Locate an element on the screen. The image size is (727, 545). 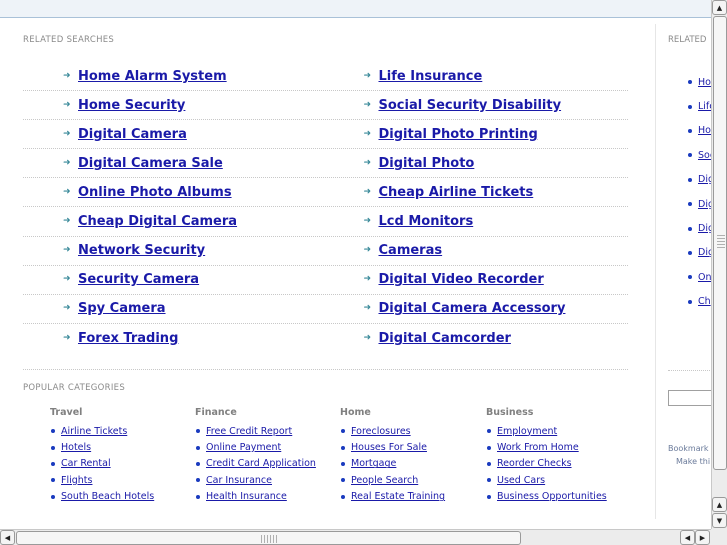
related-search-item: ➜ Life Insurance is located at coordinates (477, 76).